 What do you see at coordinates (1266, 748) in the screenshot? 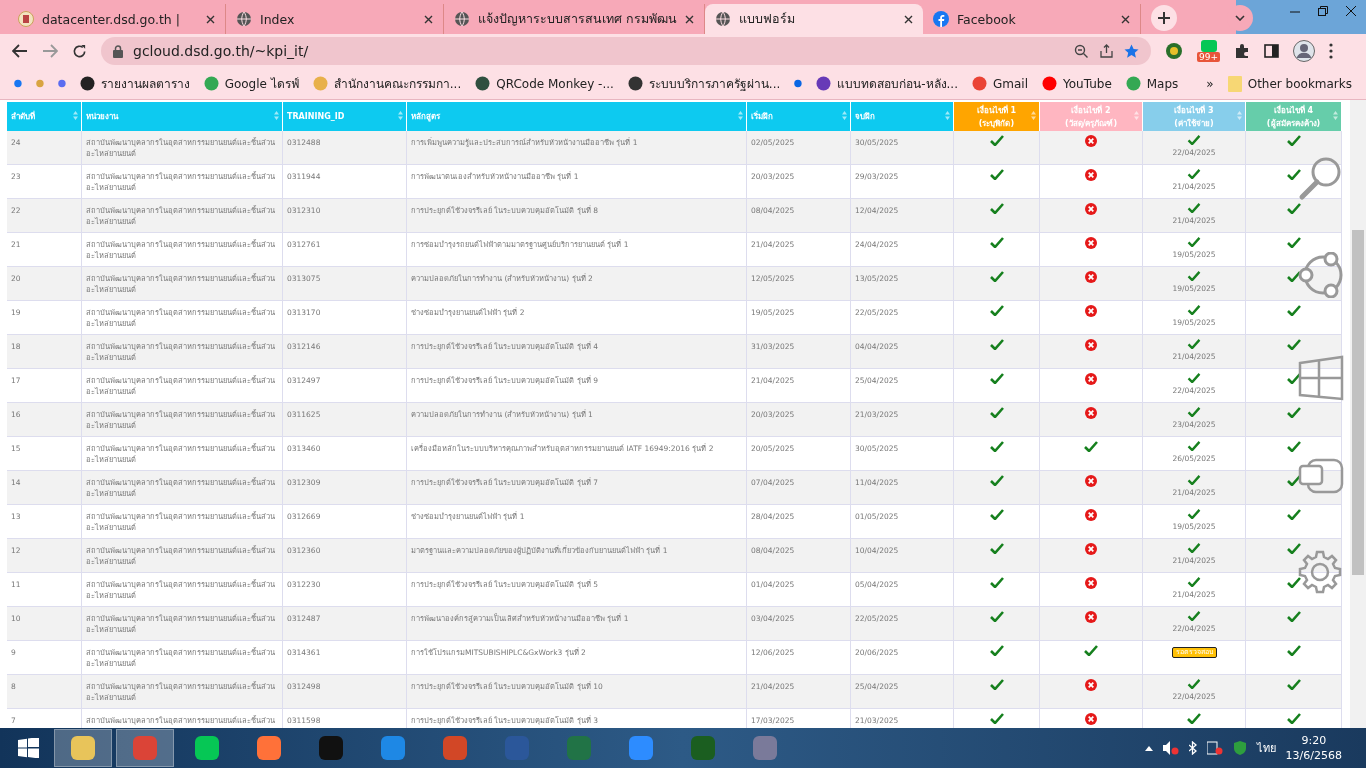
I see `language-indicator: ไทย` at bounding box center [1266, 748].